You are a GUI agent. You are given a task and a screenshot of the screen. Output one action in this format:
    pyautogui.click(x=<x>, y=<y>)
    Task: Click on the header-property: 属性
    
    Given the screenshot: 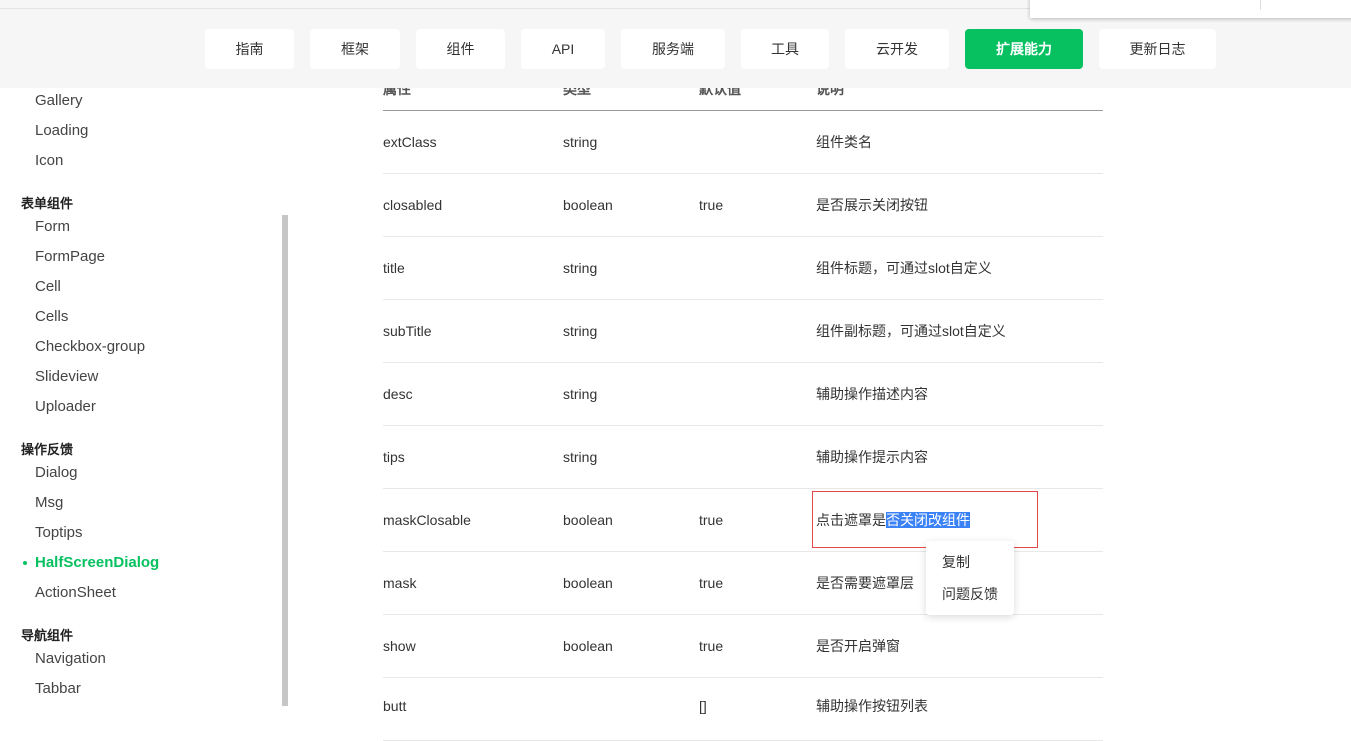 What is the action you would take?
    pyautogui.click(x=397, y=92)
    